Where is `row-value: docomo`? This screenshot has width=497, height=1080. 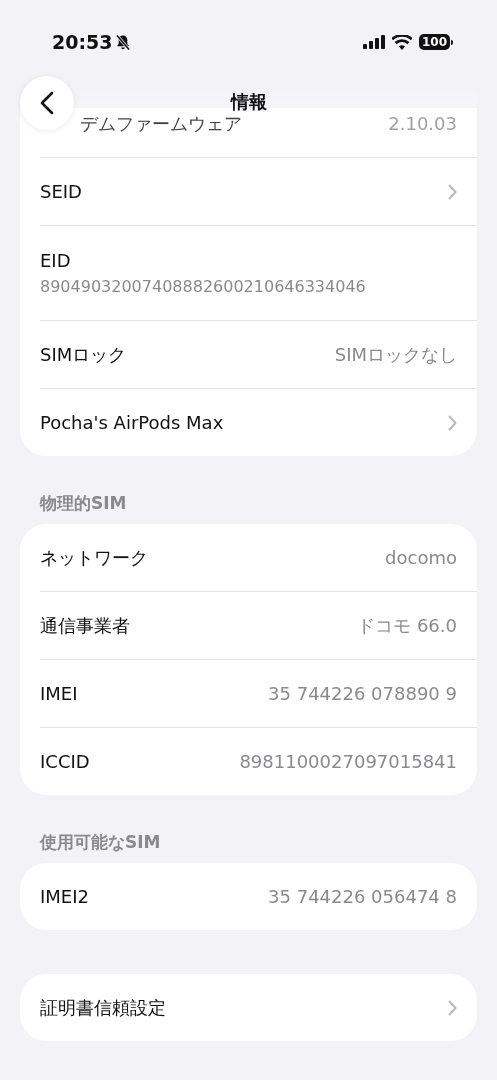 row-value: docomo is located at coordinates (421, 557).